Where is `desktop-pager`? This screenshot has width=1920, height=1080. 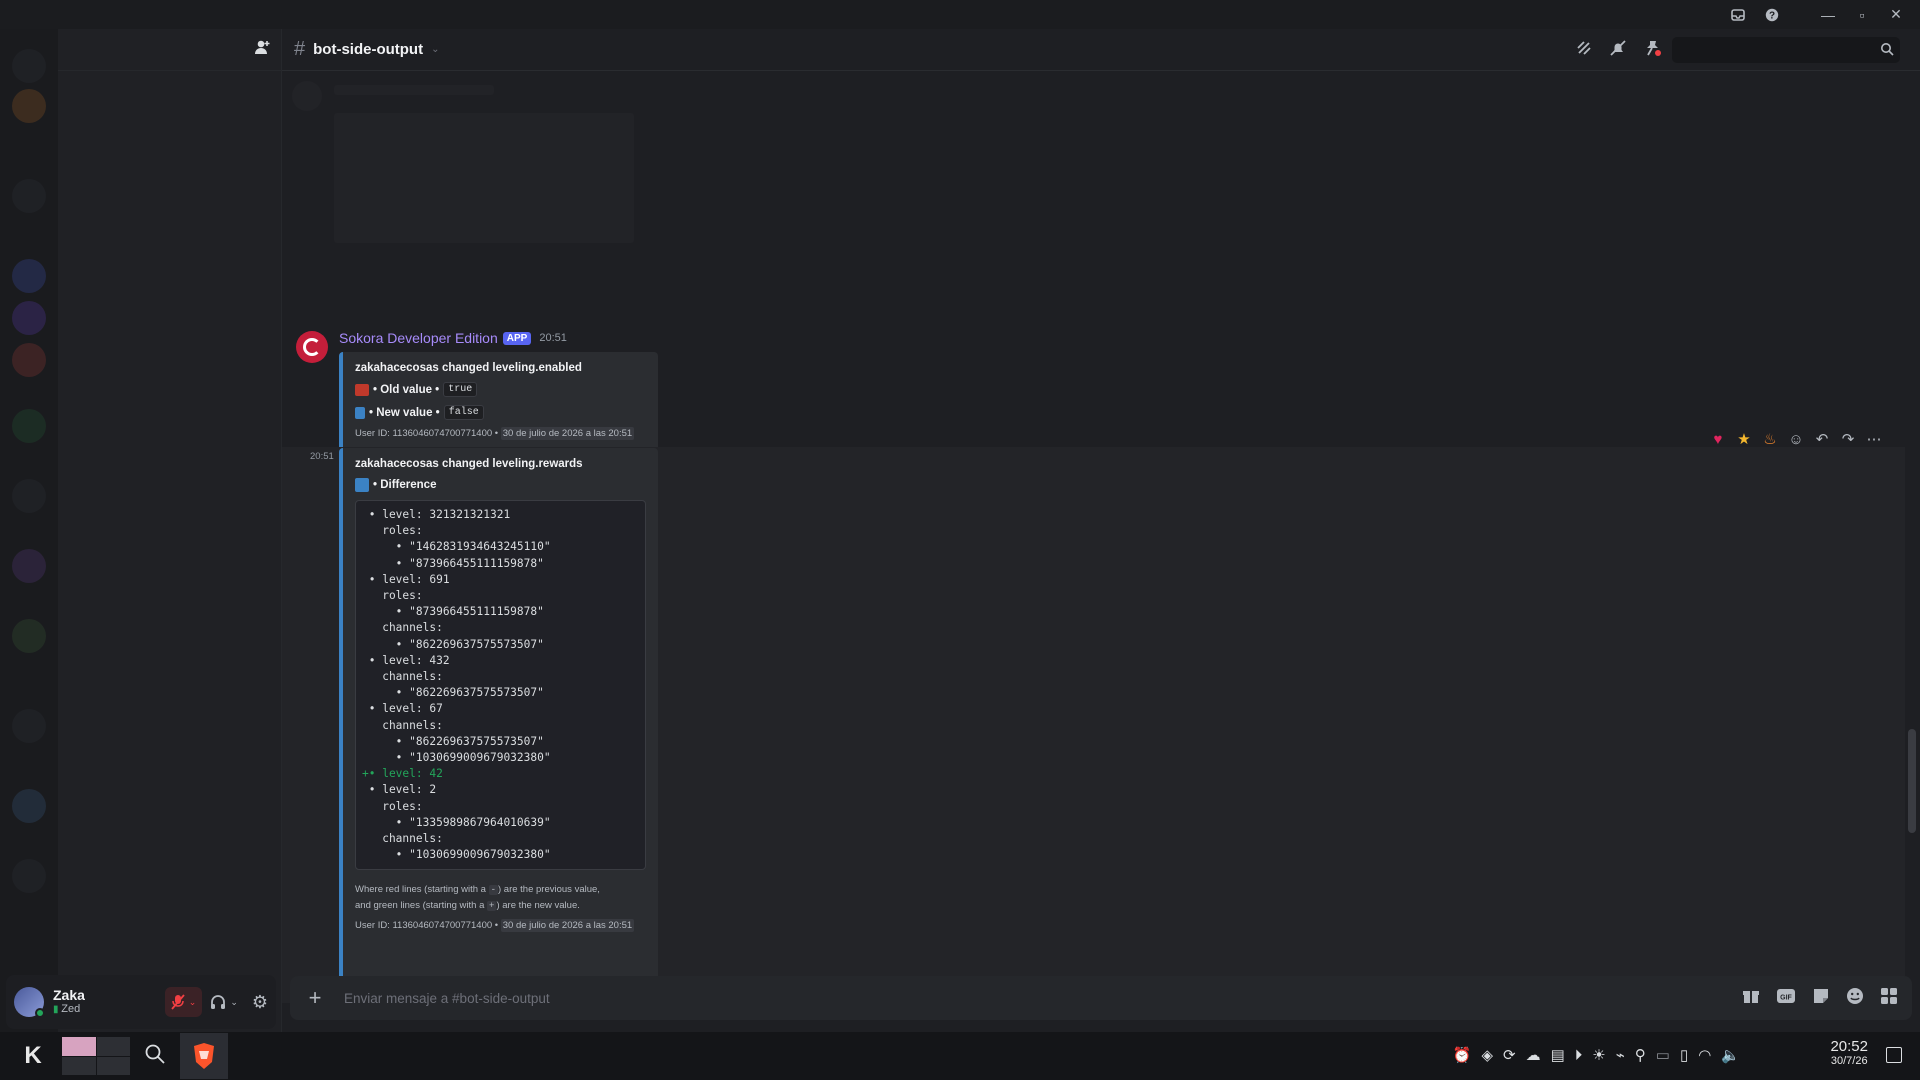 desktop-pager is located at coordinates (96, 1056).